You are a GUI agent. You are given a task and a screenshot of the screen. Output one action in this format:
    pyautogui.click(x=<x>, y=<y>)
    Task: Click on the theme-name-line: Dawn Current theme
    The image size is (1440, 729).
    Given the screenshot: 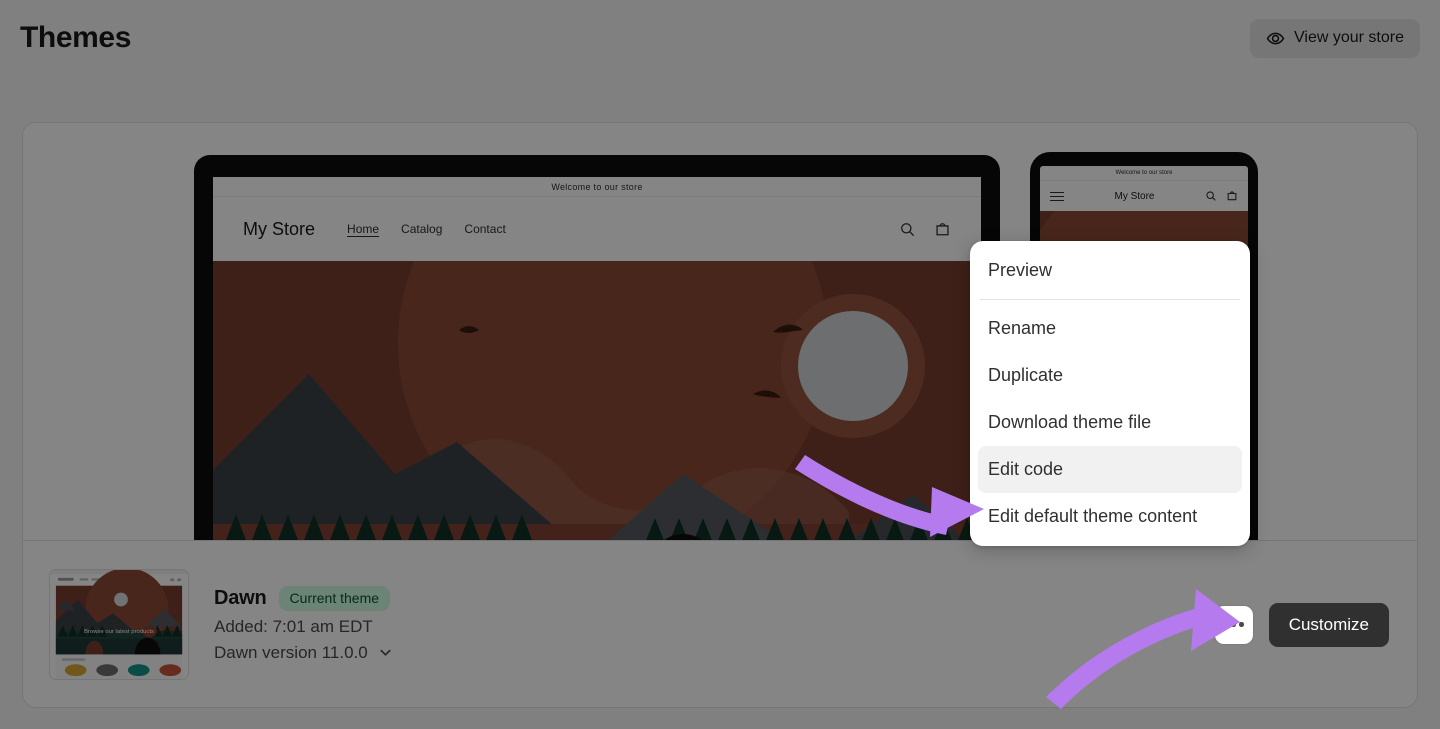 What is the action you would take?
    pyautogui.click(x=303, y=598)
    